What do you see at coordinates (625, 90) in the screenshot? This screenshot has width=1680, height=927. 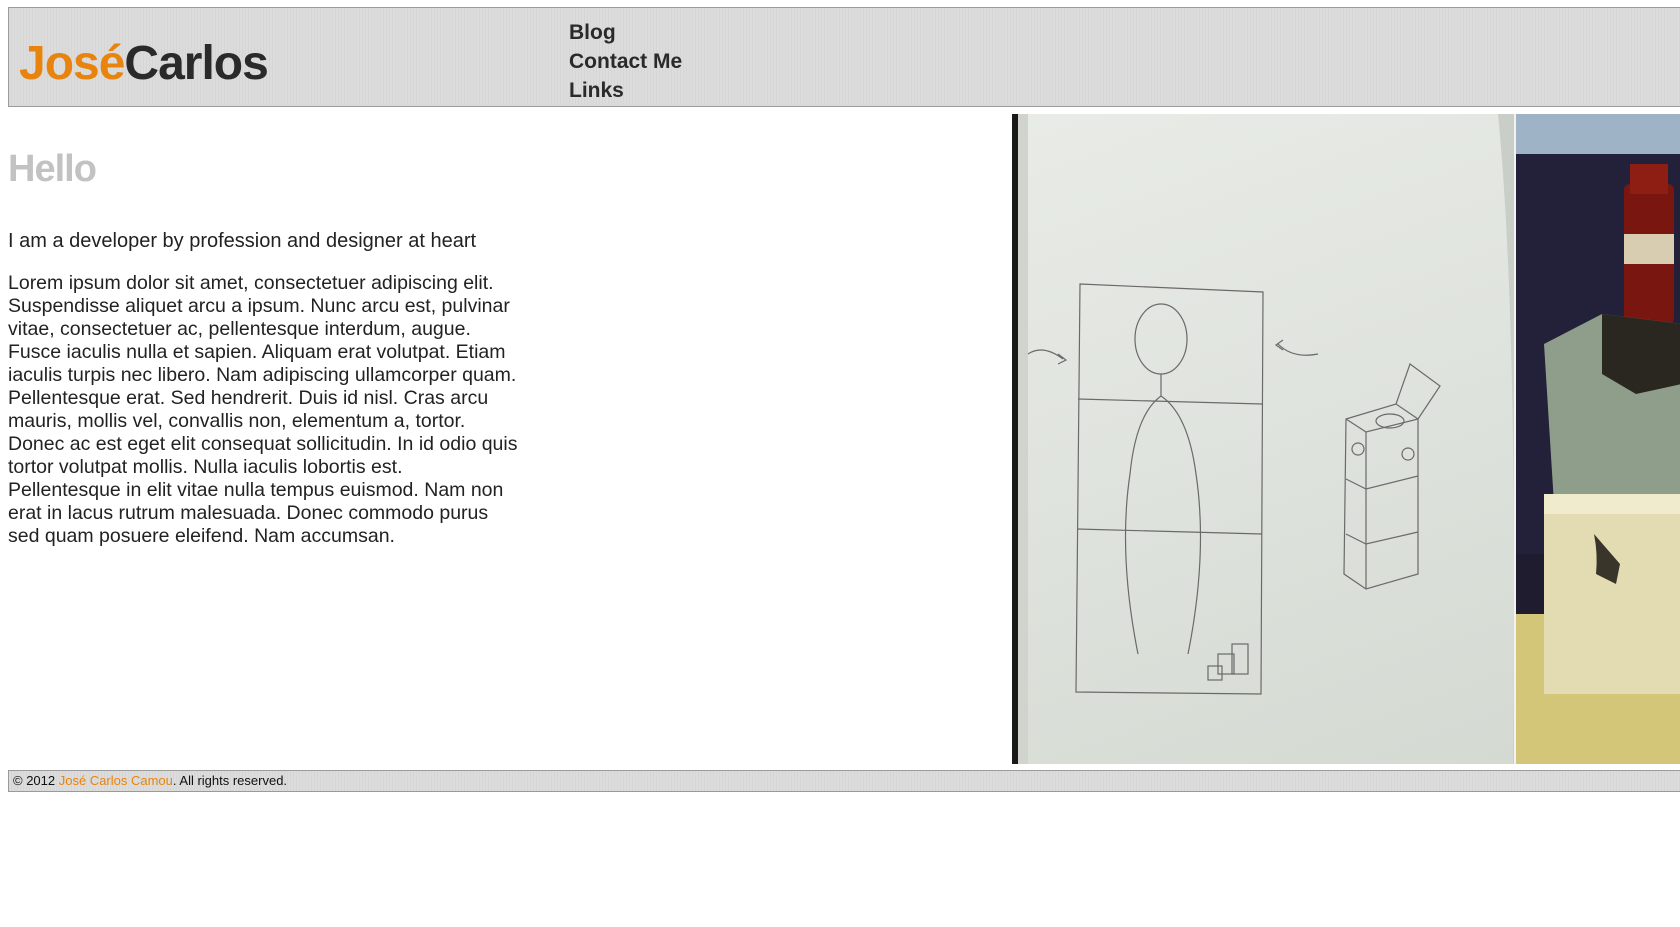 I see `nav-link-links: Links` at bounding box center [625, 90].